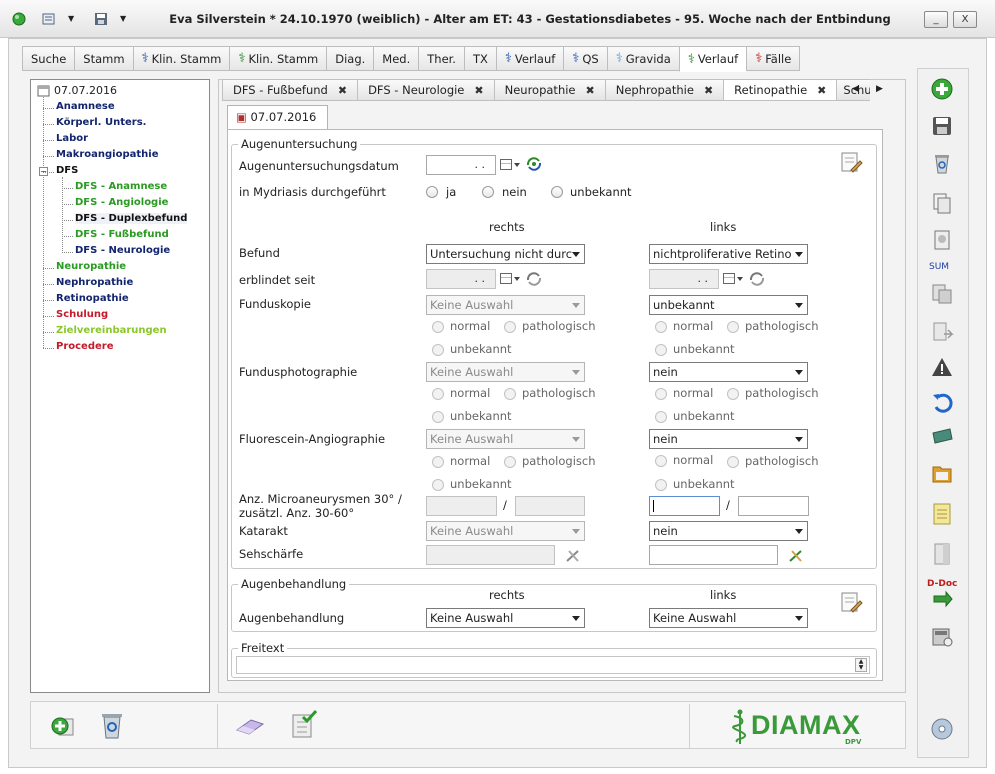 This screenshot has width=995, height=774. I want to click on main-tab-0: Suche, so click(48, 58).